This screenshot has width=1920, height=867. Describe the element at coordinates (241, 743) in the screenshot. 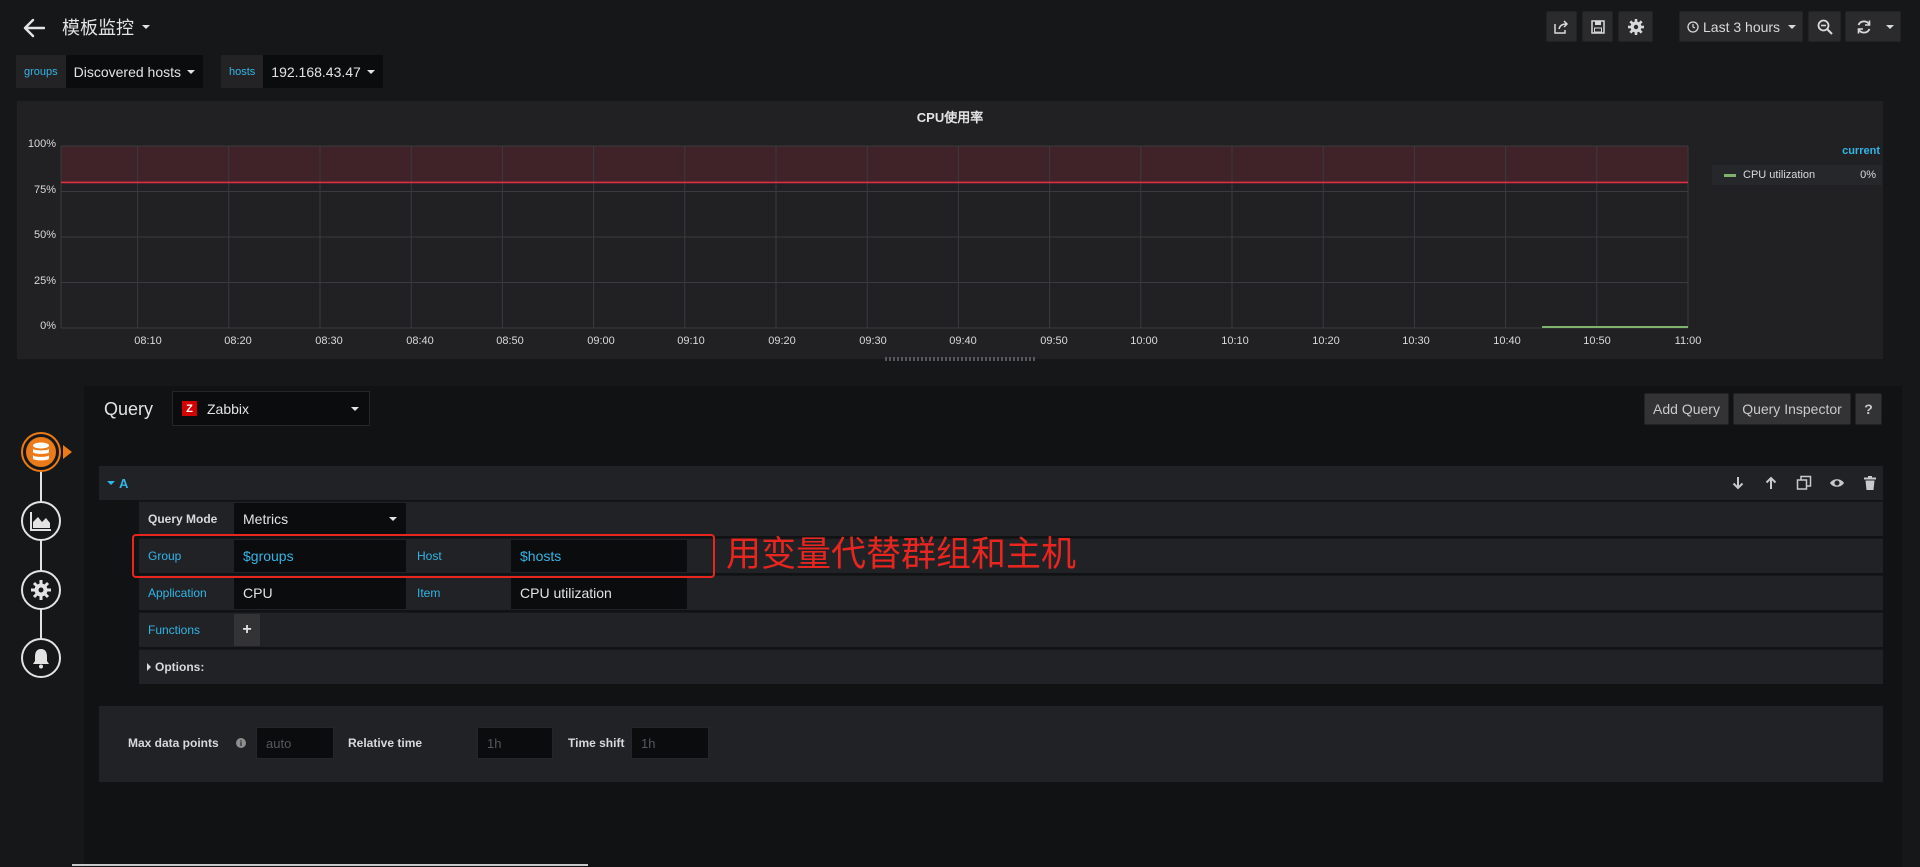

I see `info-icon: i` at that location.